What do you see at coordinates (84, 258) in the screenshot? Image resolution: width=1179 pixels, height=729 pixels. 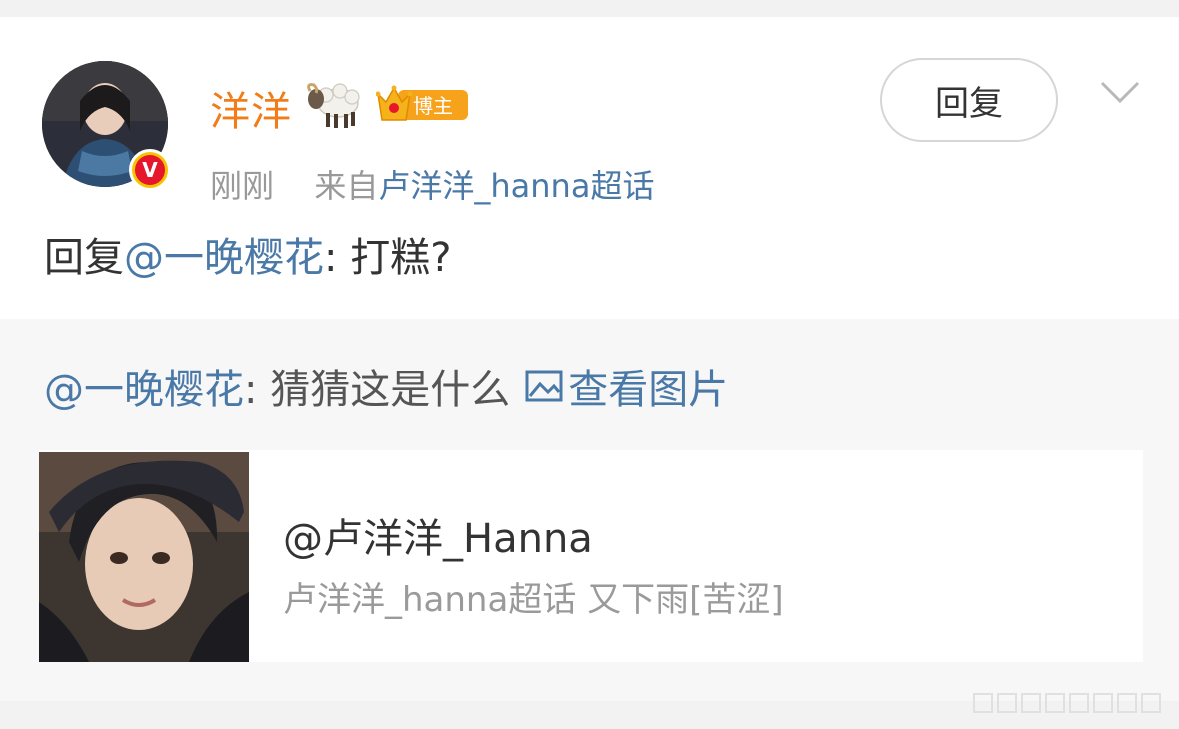 I see `reply-prefix: 回复` at bounding box center [84, 258].